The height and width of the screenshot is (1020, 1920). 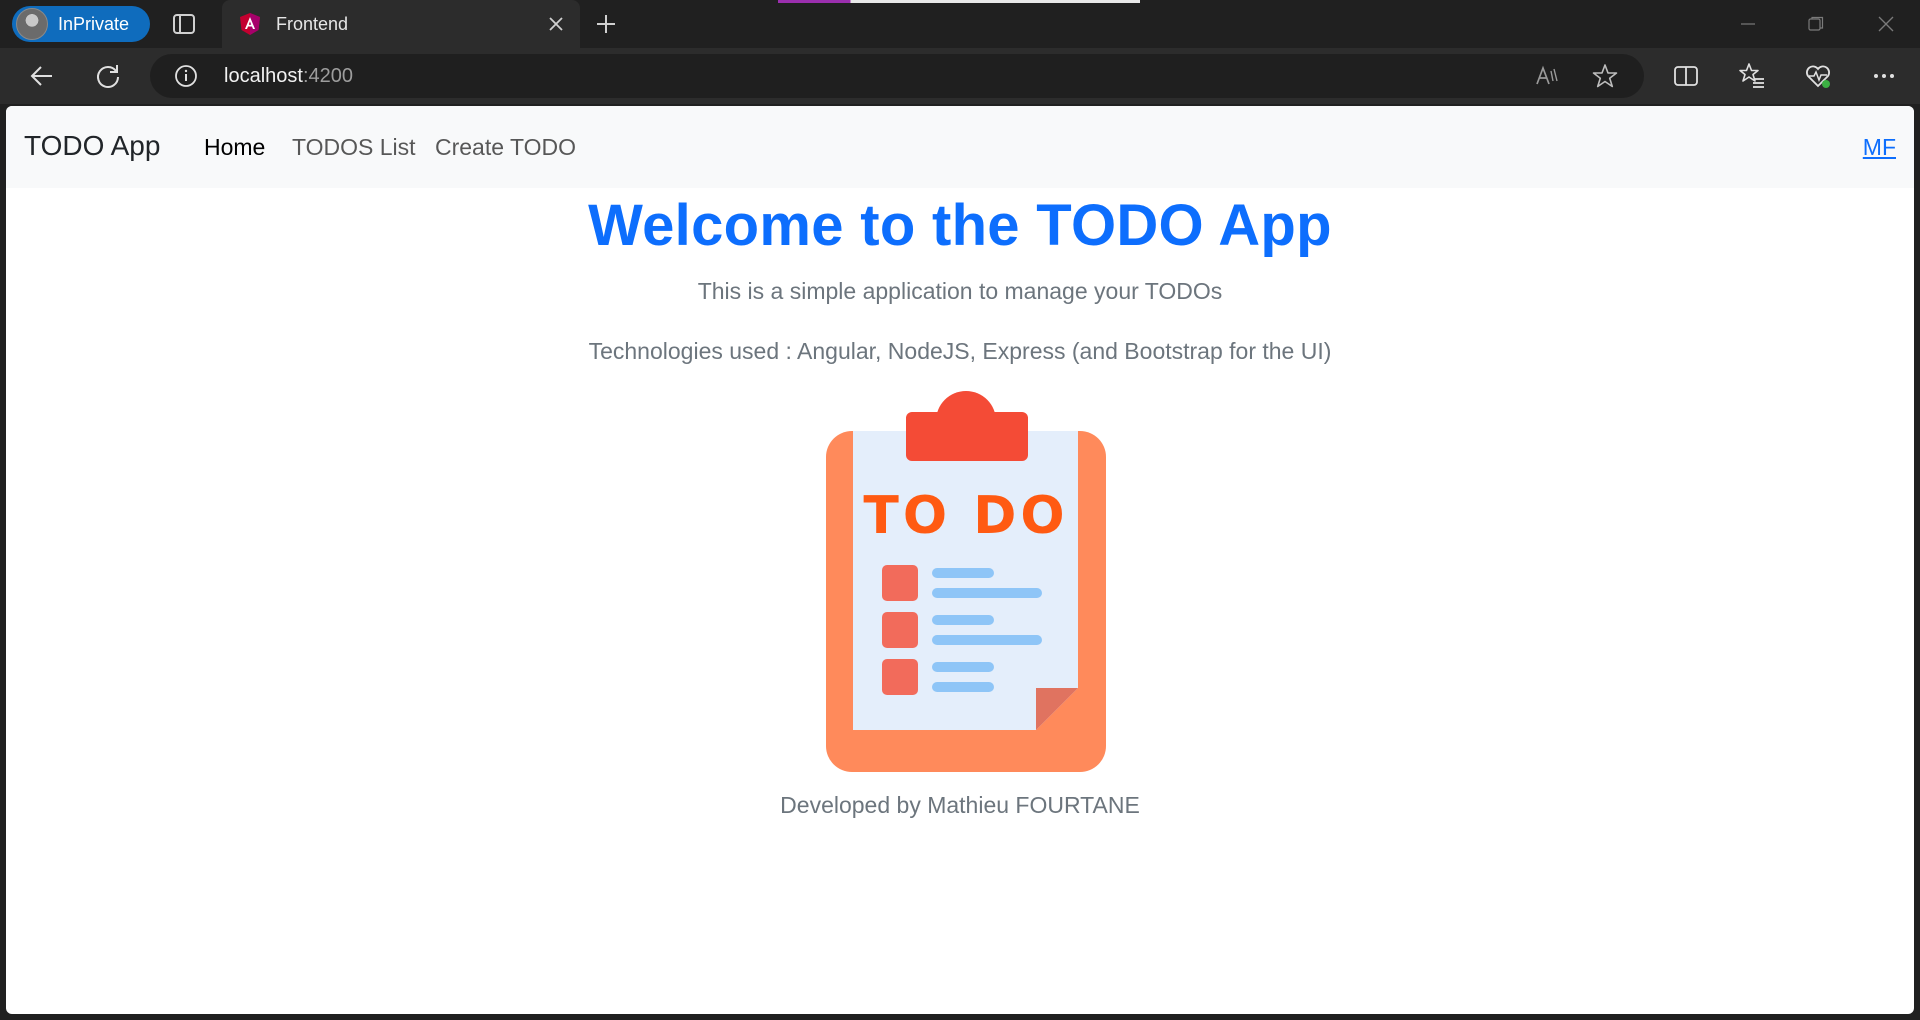 What do you see at coordinates (354, 147) in the screenshot?
I see `nav-link-todos-list: TODOS List` at bounding box center [354, 147].